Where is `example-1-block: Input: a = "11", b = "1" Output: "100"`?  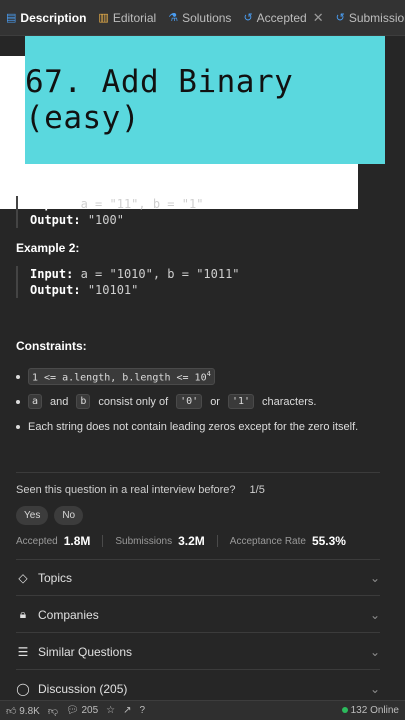 example-1-block: Input: a = "11", b = "1" Output: "100" is located at coordinates (109, 212).